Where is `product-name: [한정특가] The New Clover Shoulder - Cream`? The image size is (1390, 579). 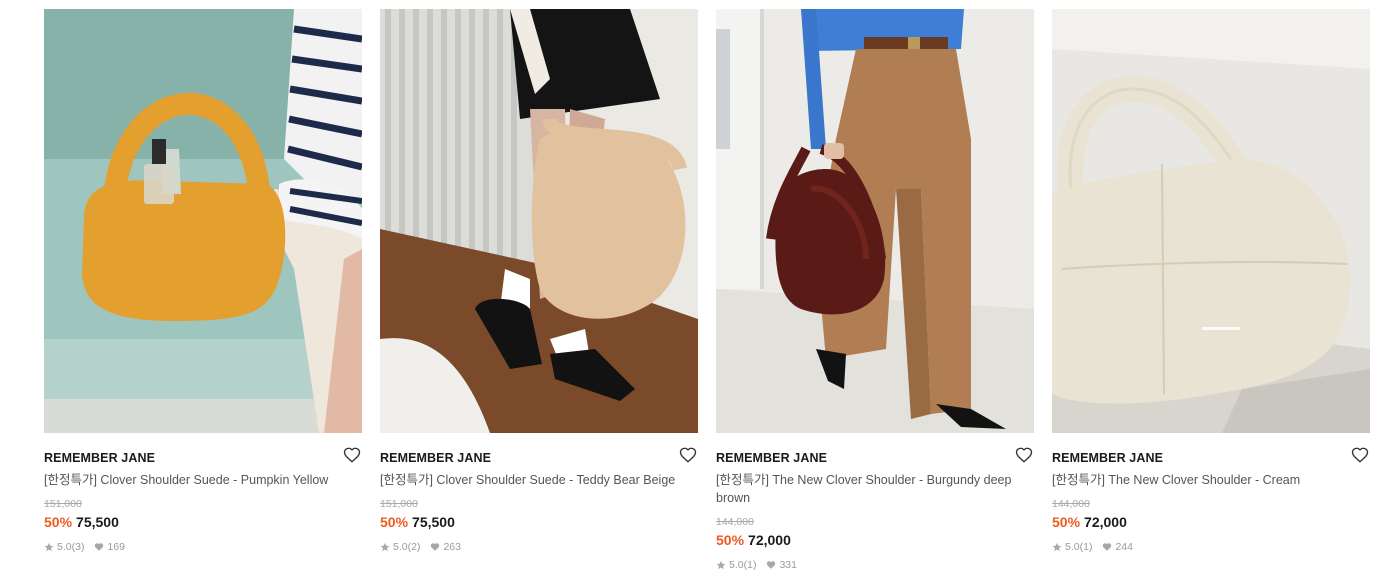
product-name: [한정특가] The New Clover Shoulder - Cream is located at coordinates (1202, 480).